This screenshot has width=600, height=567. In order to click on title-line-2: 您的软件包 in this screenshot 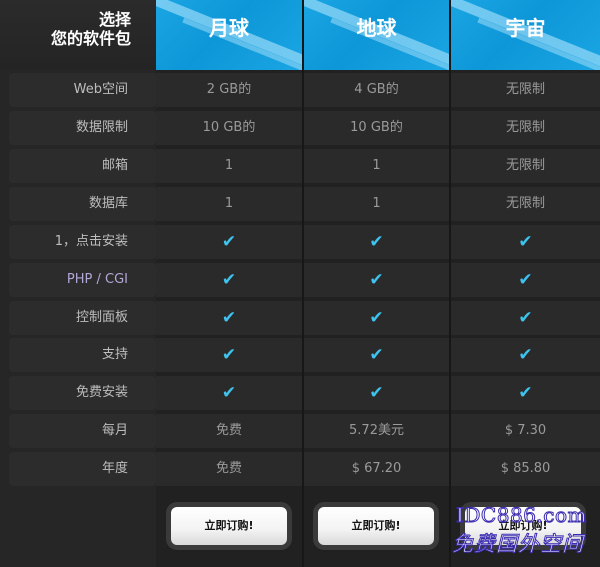, I will do `click(90, 38)`.